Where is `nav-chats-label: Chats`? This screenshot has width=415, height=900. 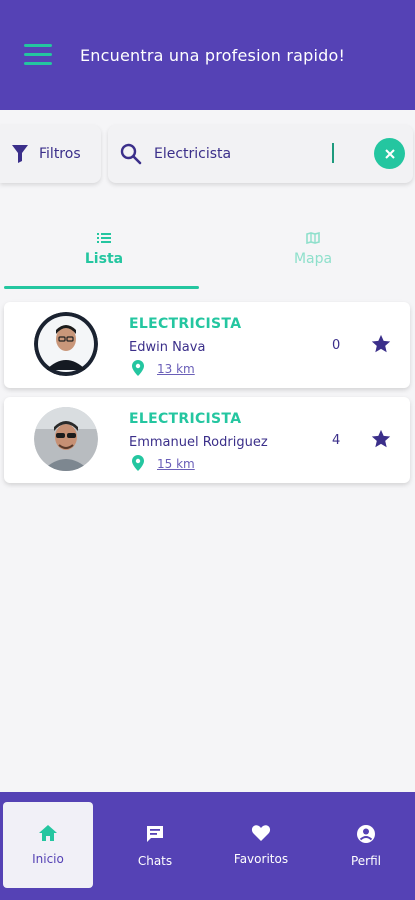 nav-chats-label: Chats is located at coordinates (155, 861).